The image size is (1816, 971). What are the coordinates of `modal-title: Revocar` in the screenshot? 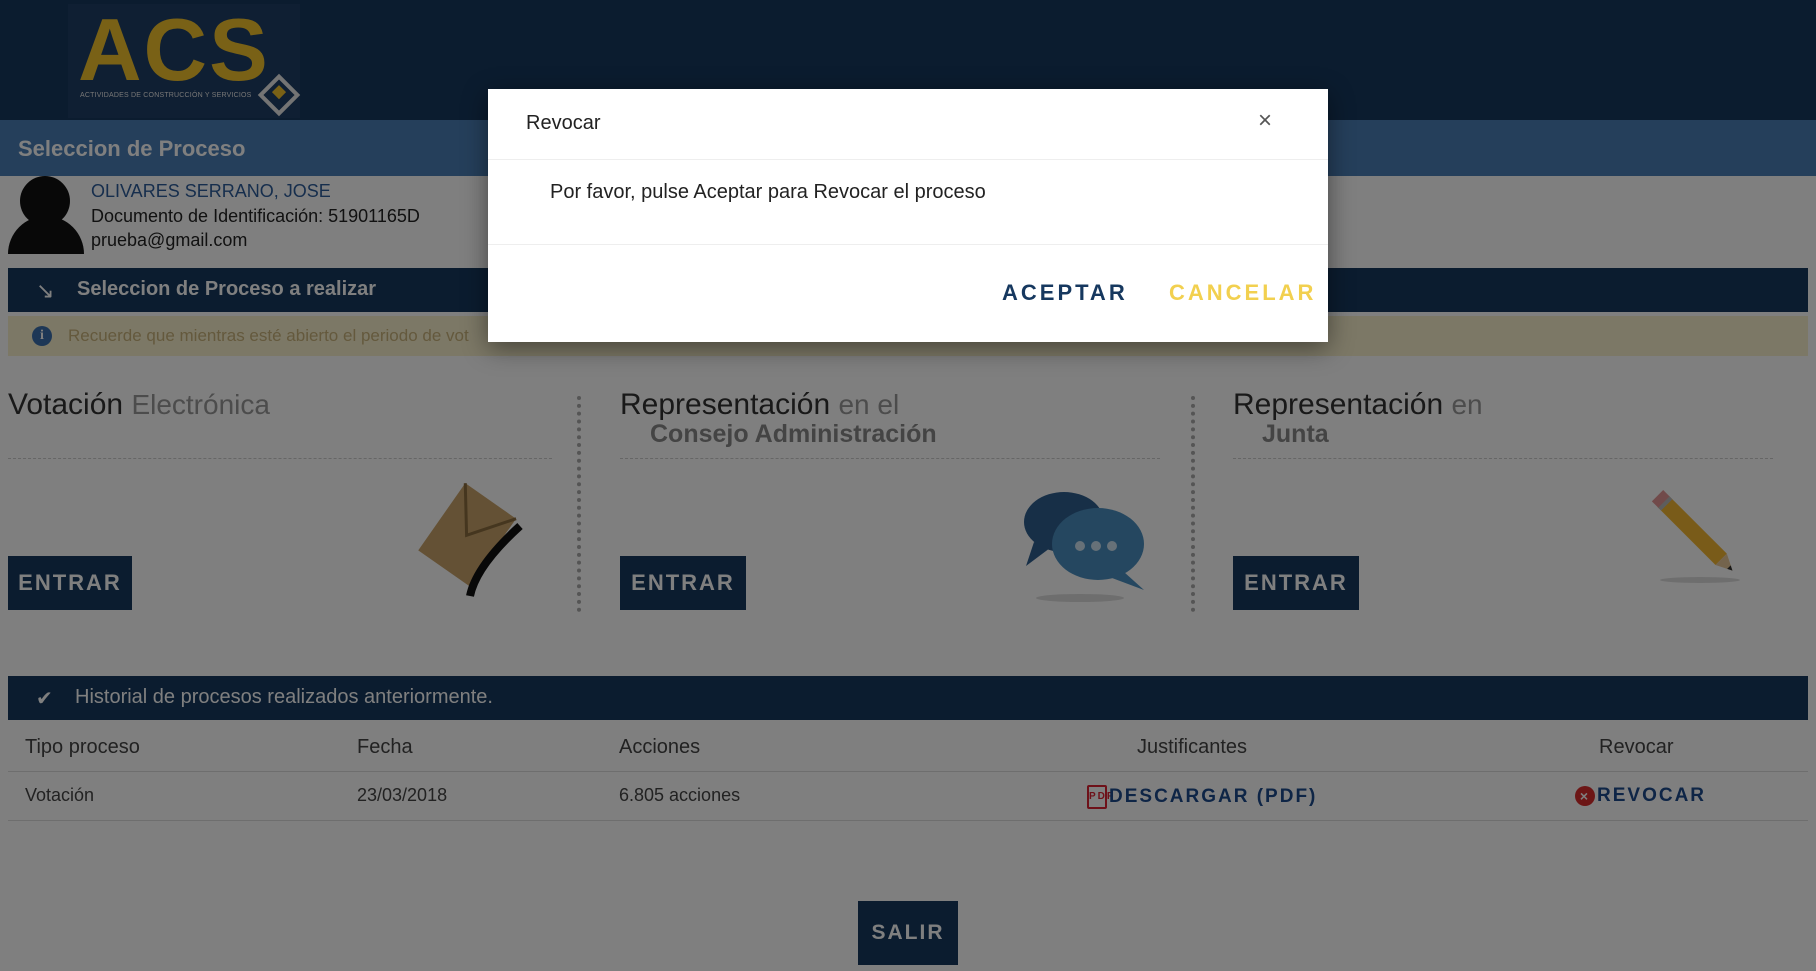 It's located at (563, 123).